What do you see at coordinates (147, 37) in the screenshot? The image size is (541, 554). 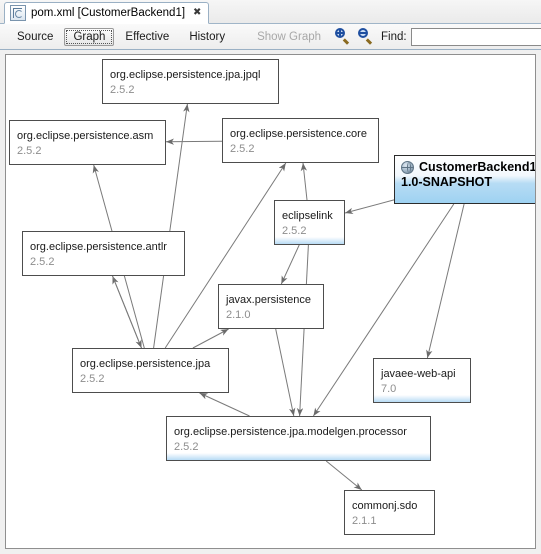 I see `tab-effective: Effective` at bounding box center [147, 37].